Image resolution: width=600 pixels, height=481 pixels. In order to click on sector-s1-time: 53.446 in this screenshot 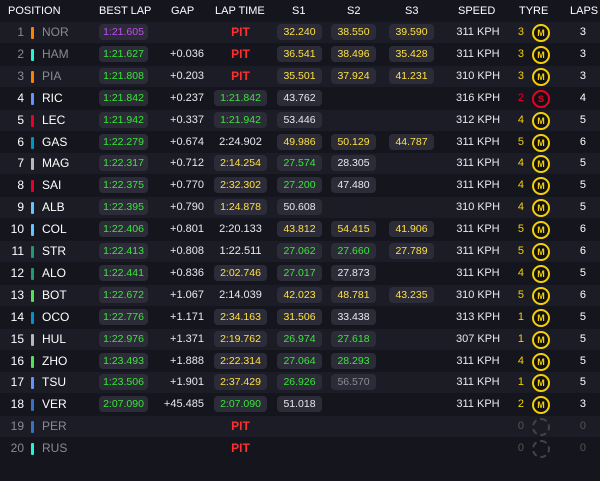, I will do `click(299, 119)`.